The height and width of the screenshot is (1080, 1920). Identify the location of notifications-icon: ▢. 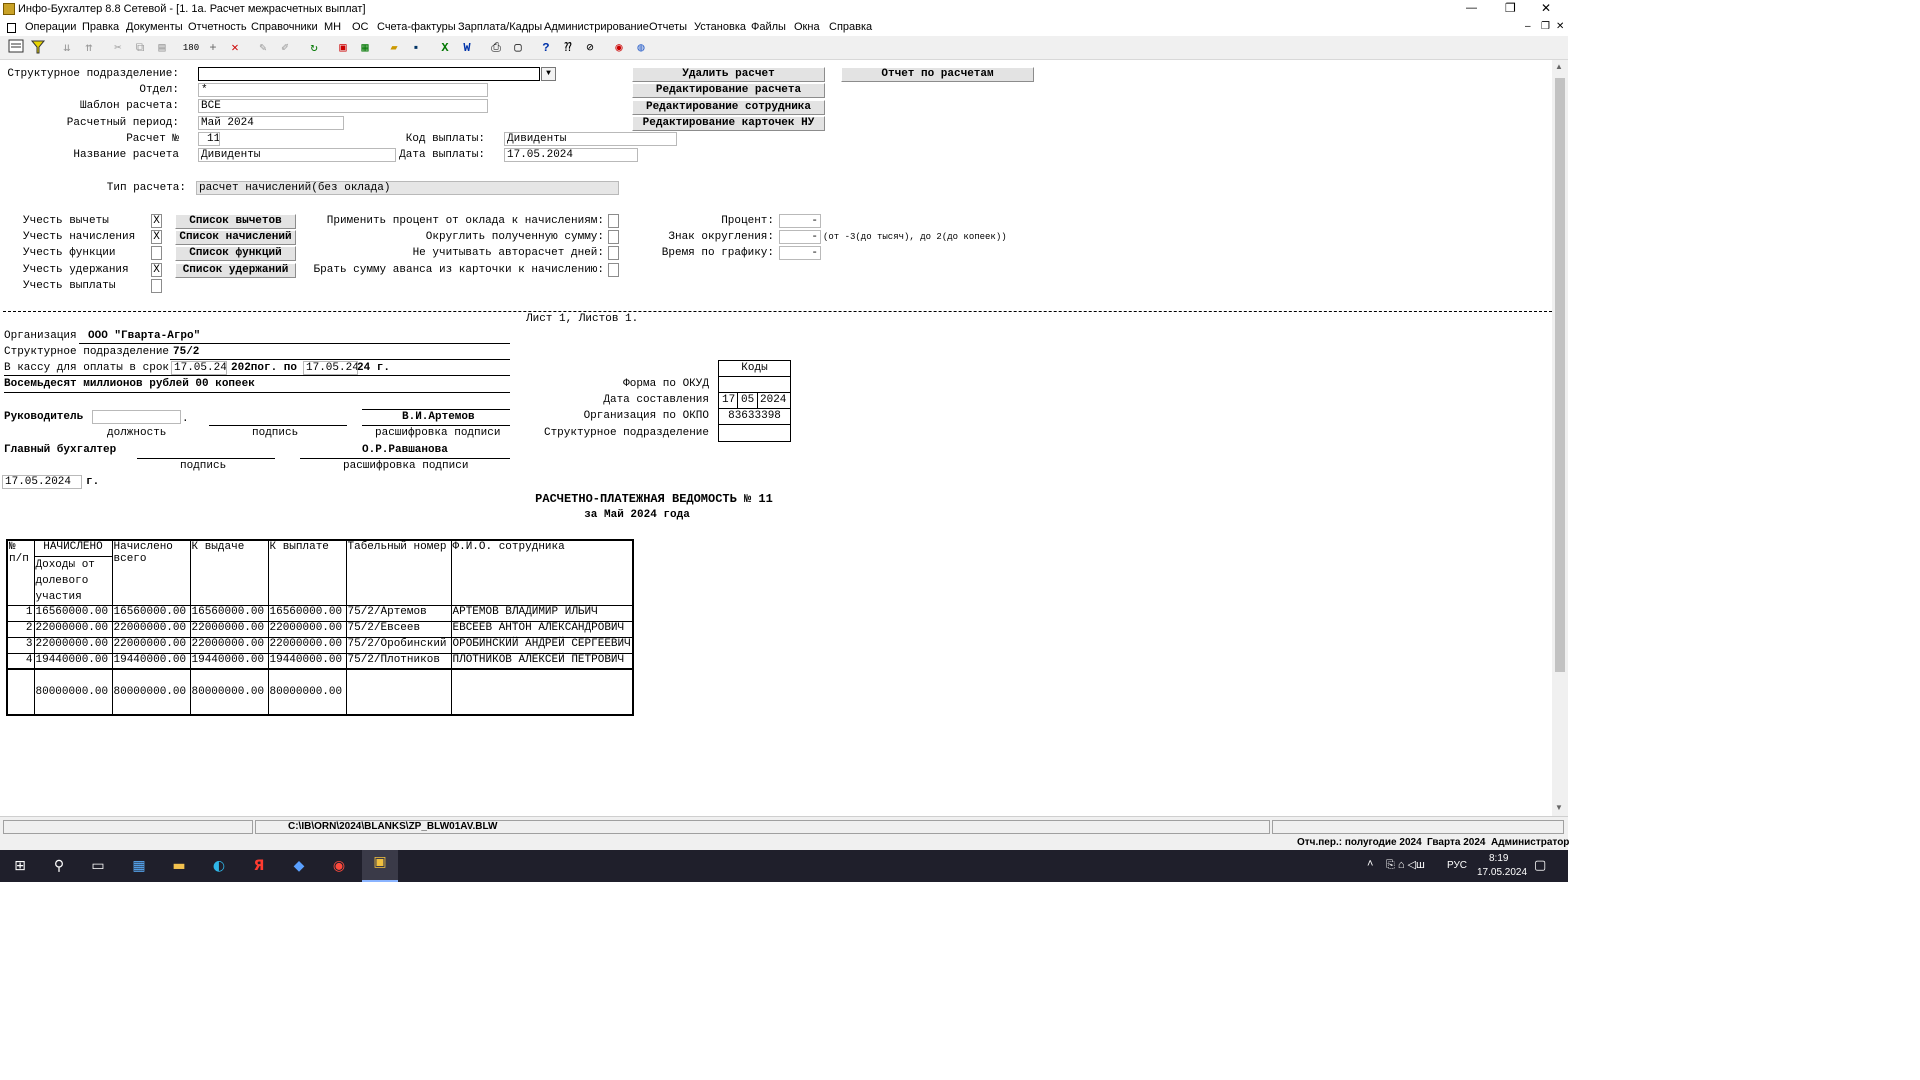
(1540, 865).